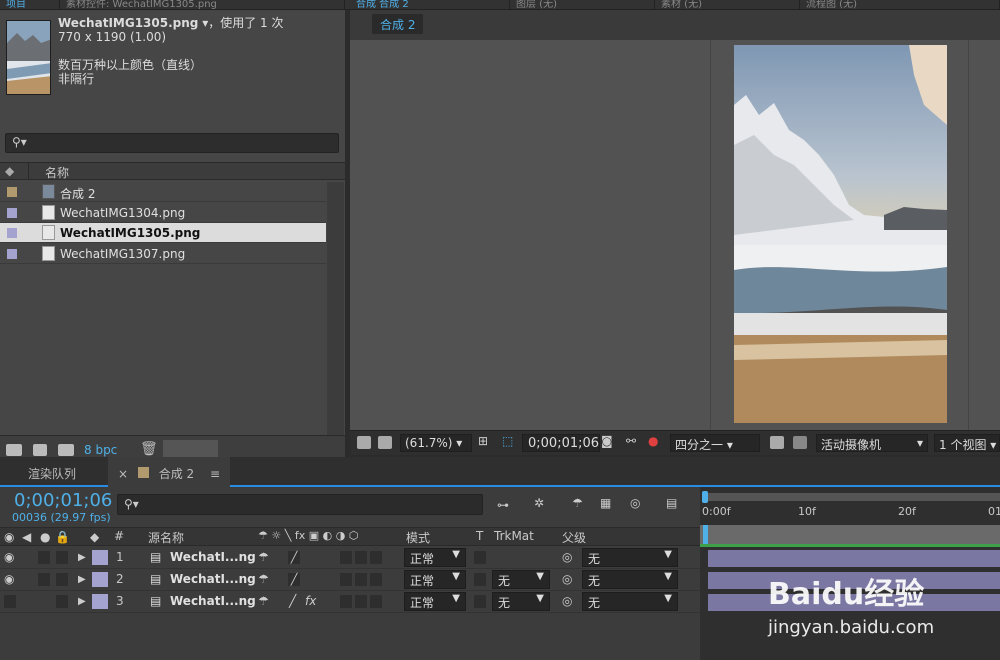  I want to click on tab-layer: 图层 (无), so click(582, 5).